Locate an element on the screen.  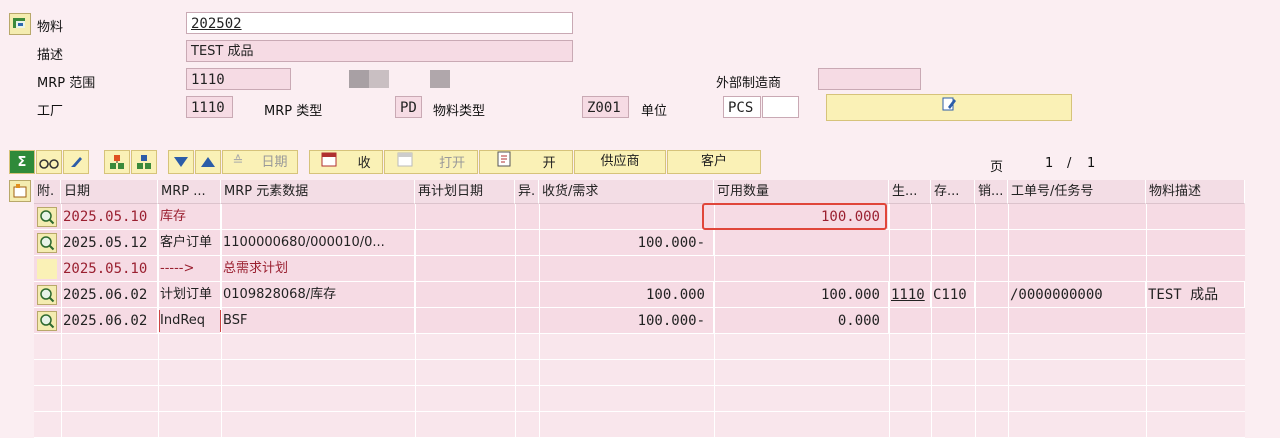
open-button: 打开 is located at coordinates (431, 162).